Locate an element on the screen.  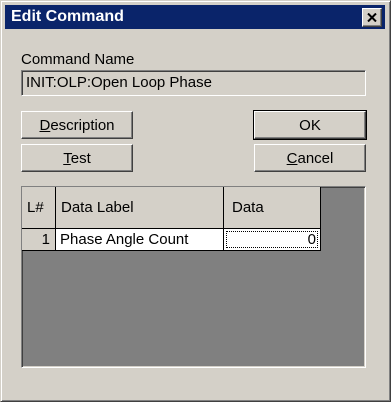
command-name-field: INIT:OLP:Open Loop Phase is located at coordinates (193, 83).